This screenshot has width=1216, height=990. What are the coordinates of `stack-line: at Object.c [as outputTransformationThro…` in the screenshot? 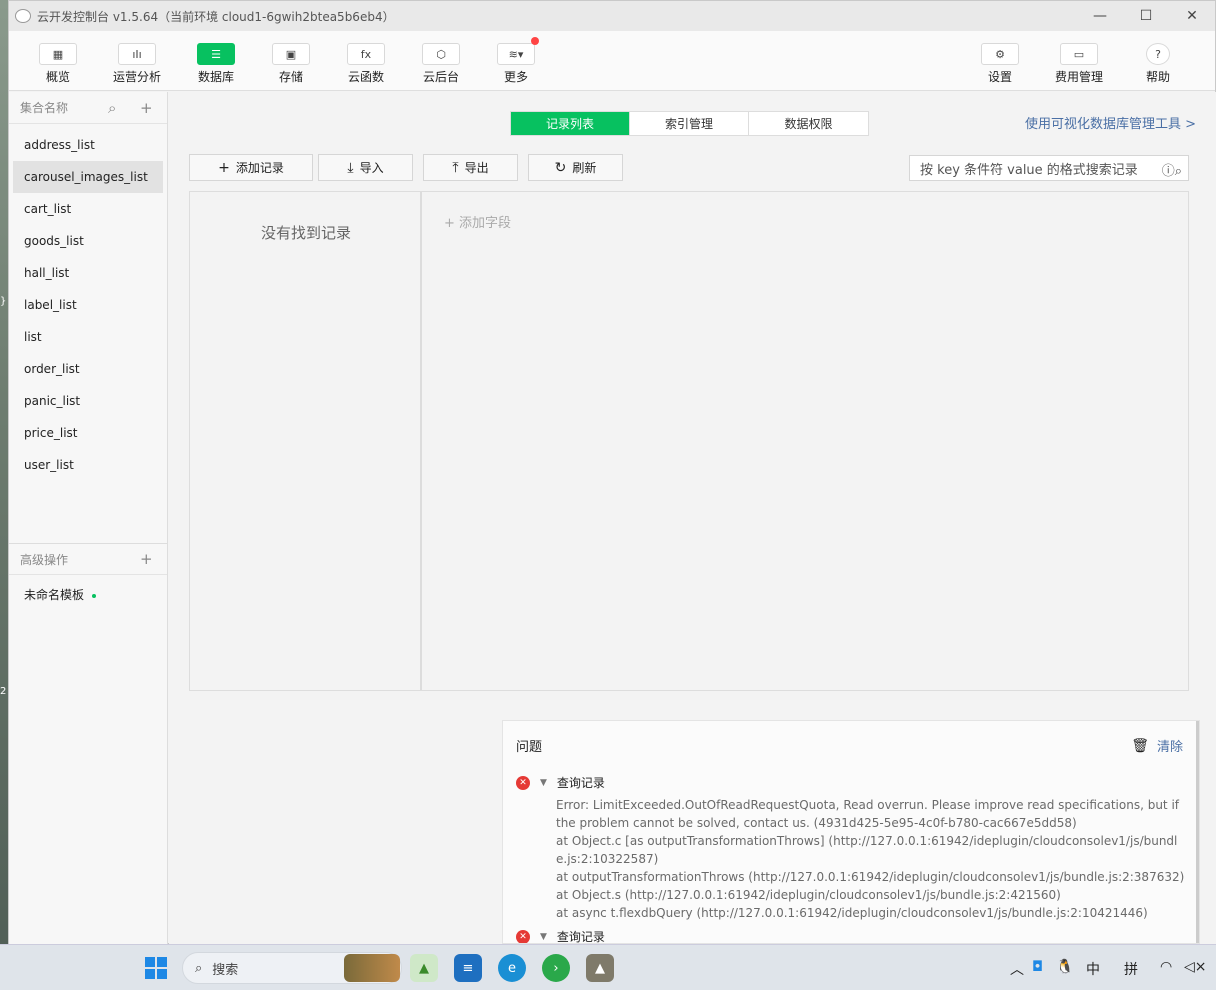 It's located at (867, 850).